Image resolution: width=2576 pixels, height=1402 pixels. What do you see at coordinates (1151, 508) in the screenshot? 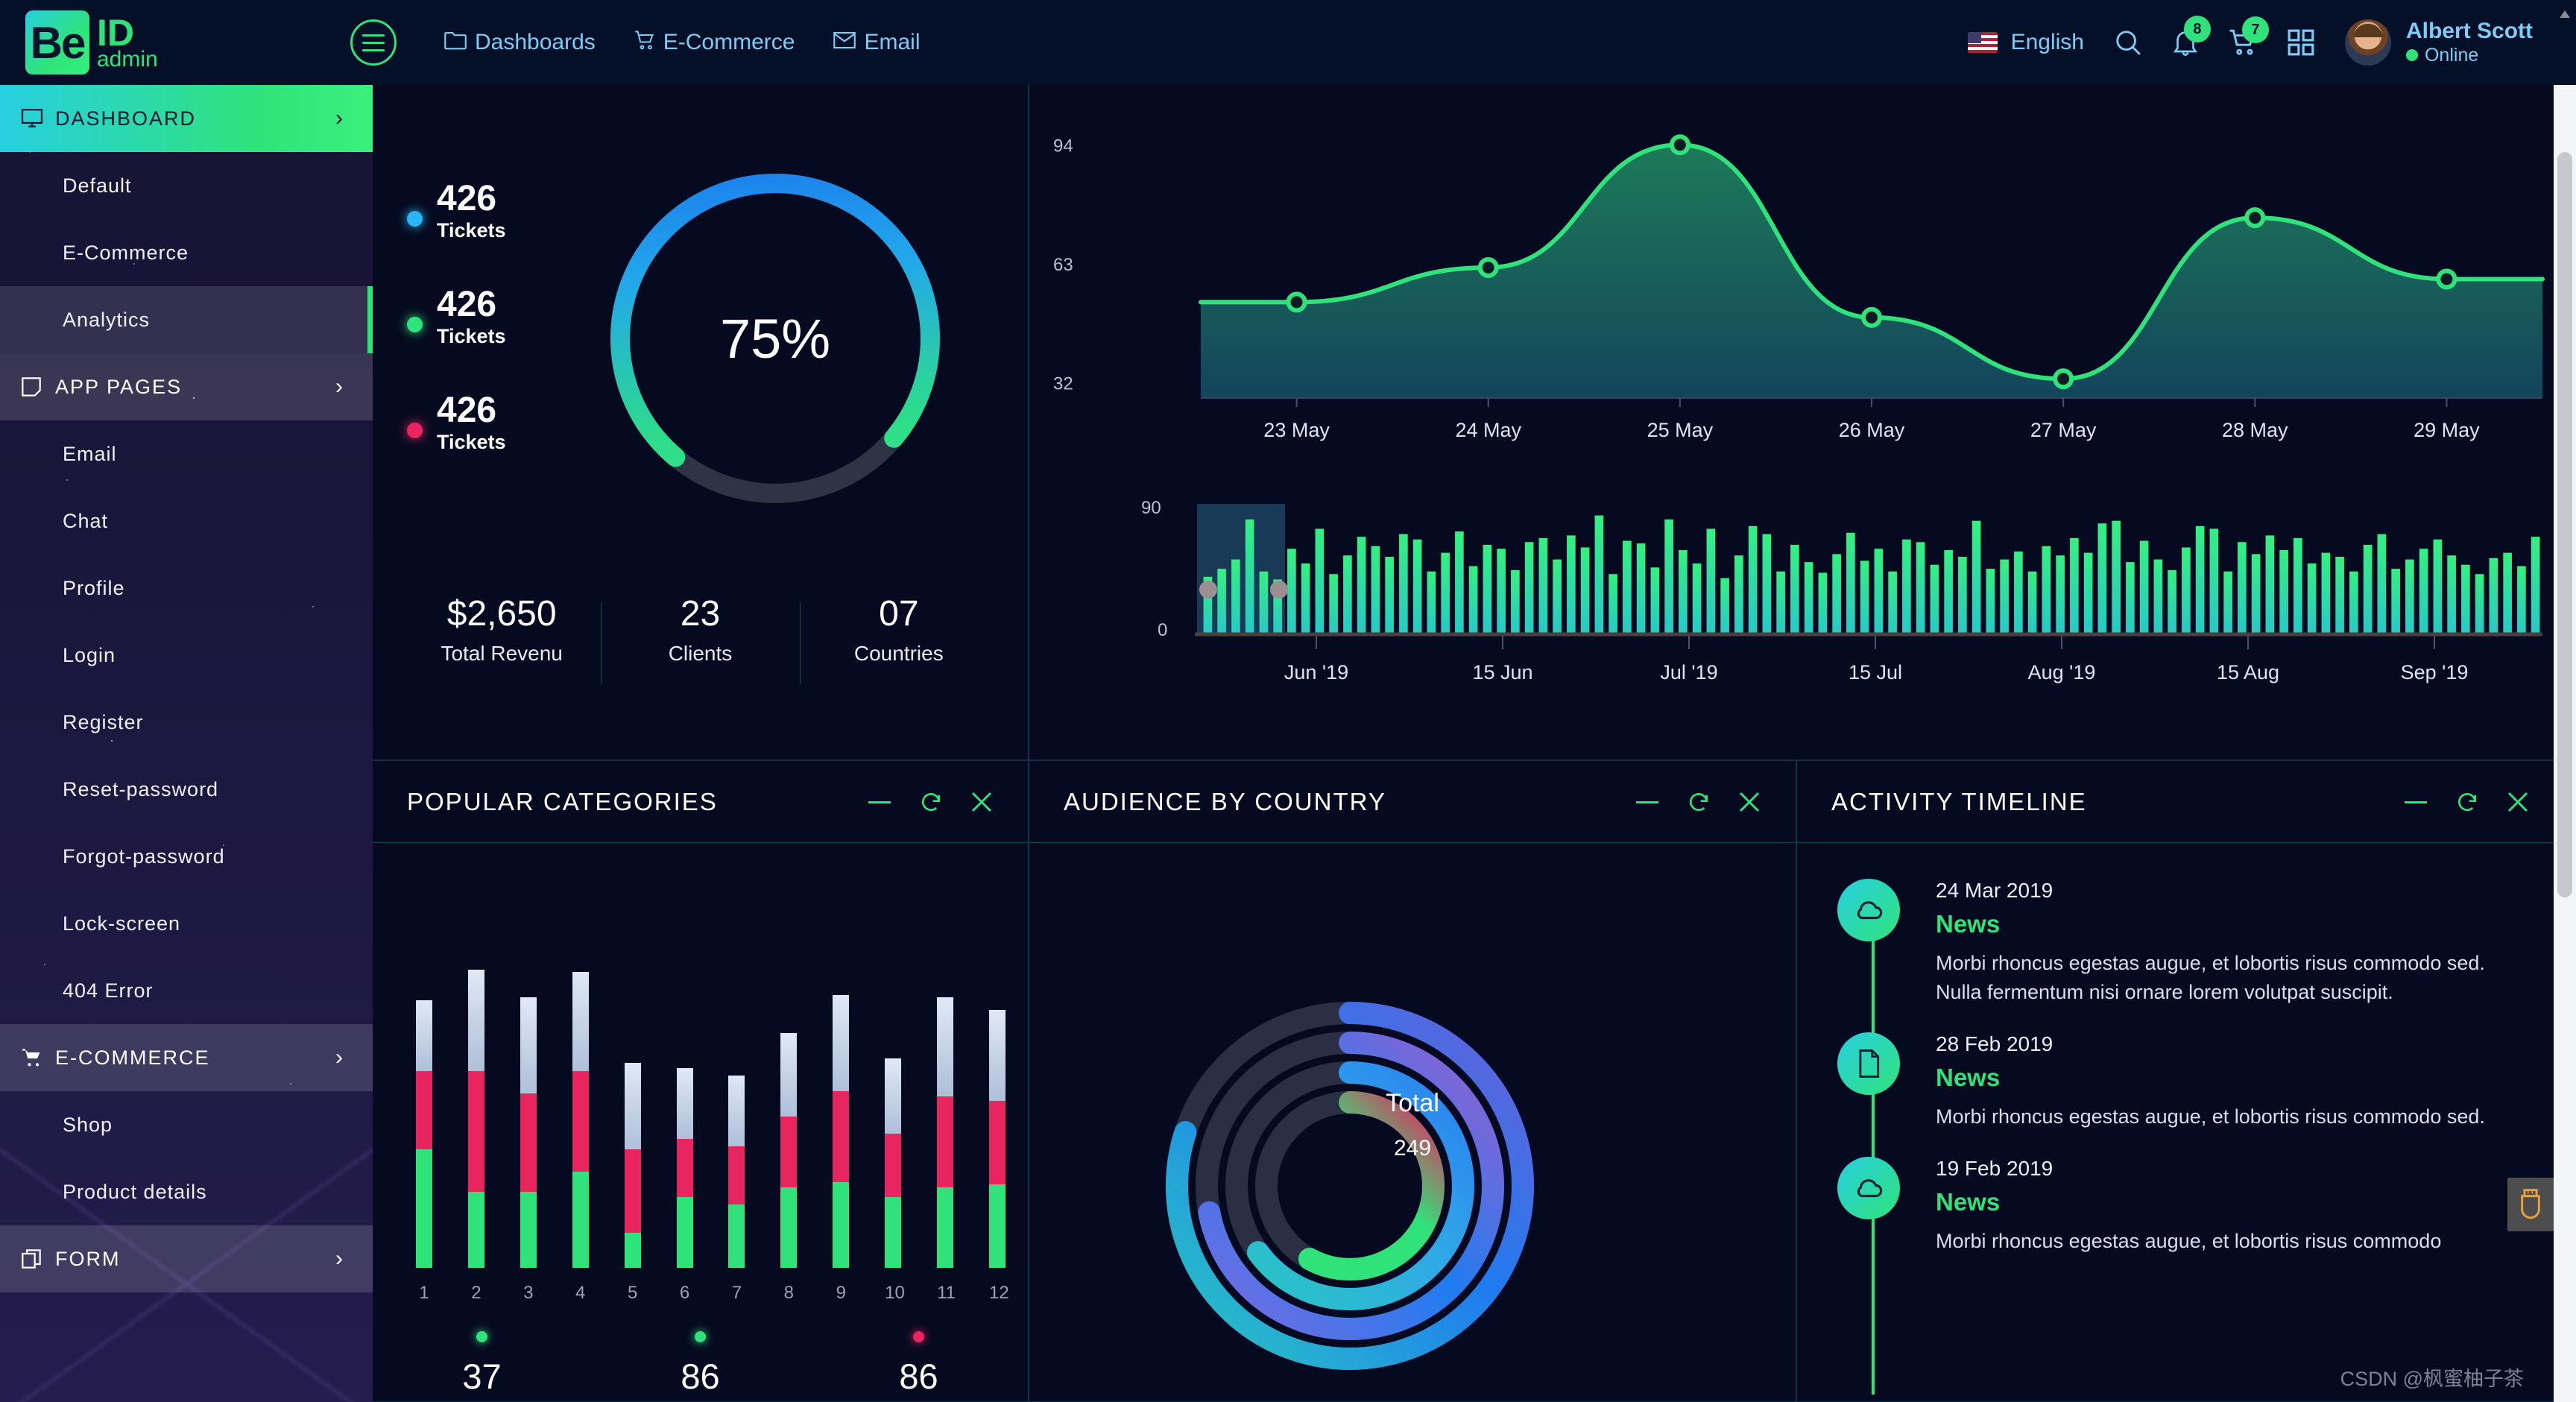
I see `svg-text: 90` at bounding box center [1151, 508].